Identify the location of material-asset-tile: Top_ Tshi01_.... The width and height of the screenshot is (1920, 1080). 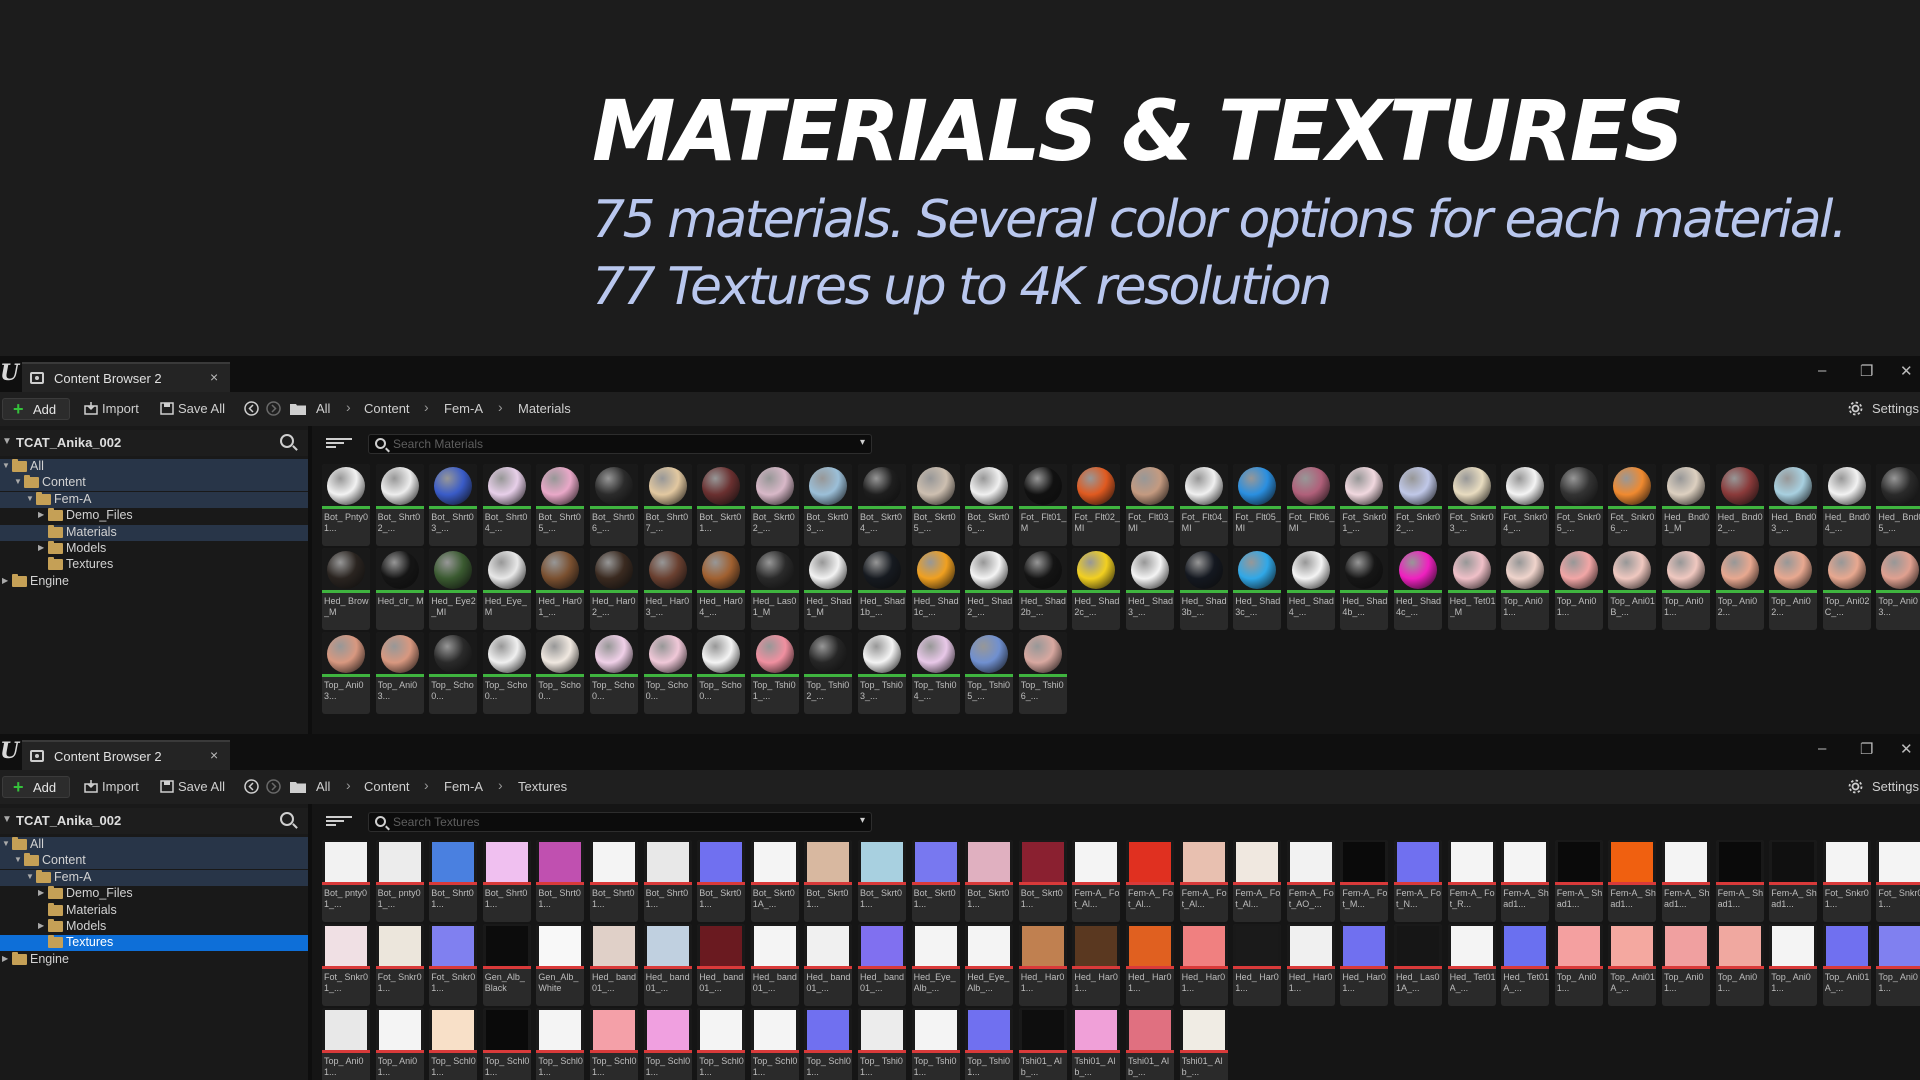
(774, 673).